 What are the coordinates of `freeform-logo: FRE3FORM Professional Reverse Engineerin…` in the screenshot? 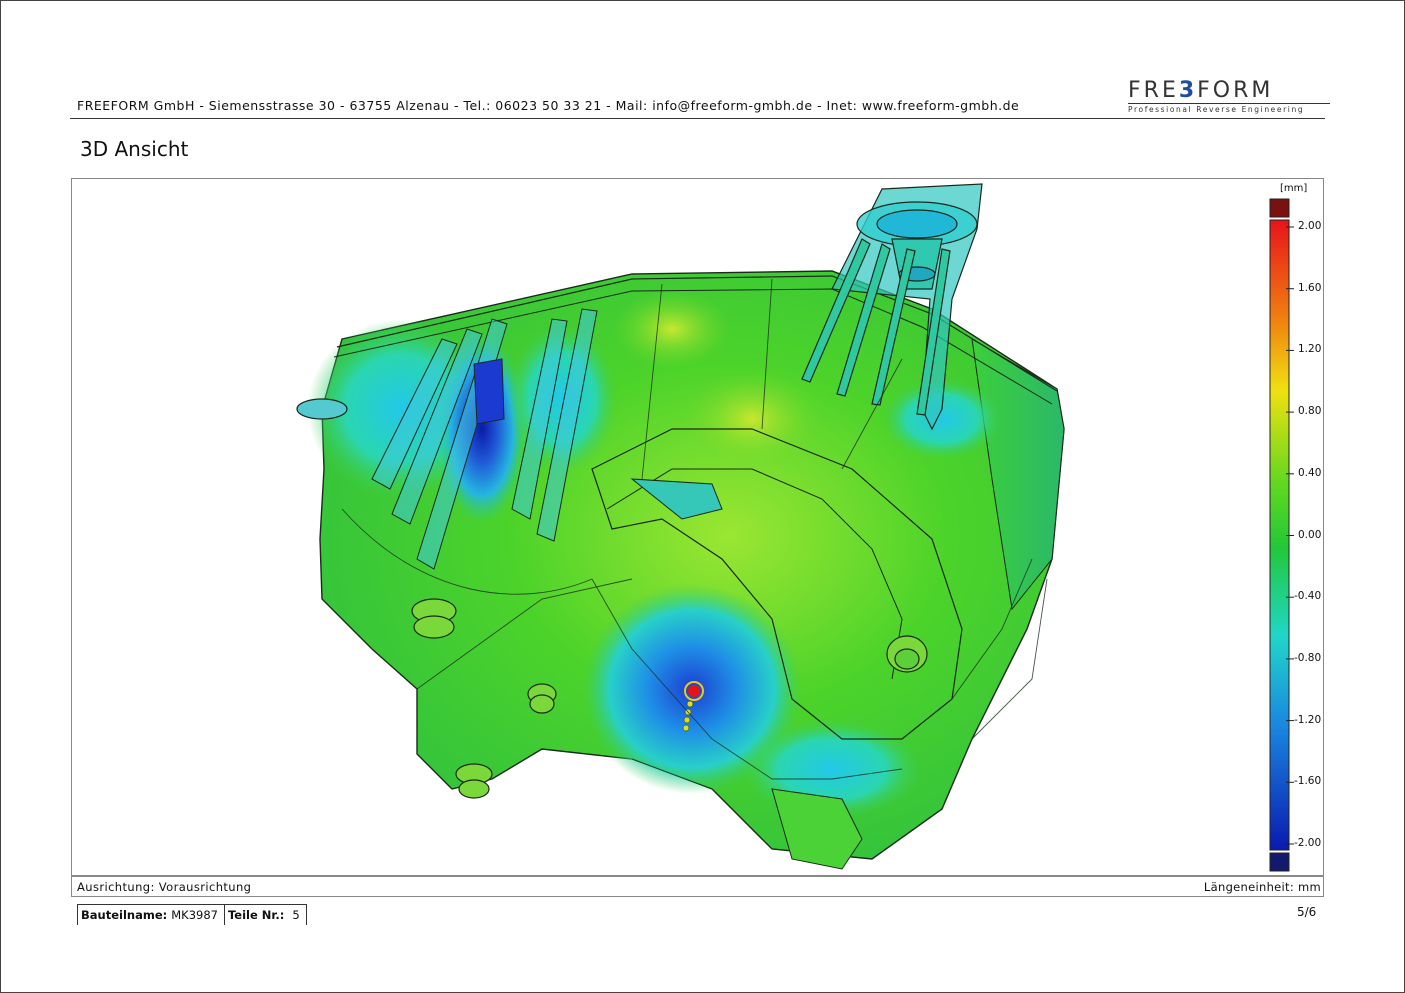 It's located at (1229, 96).